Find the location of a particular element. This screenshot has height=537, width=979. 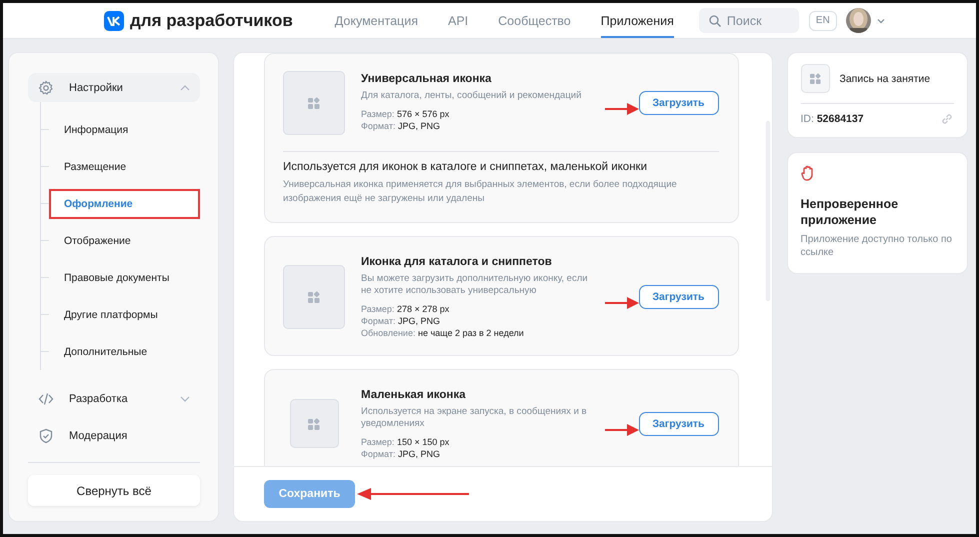

sidebar-item: Разработка is located at coordinates (114, 398).